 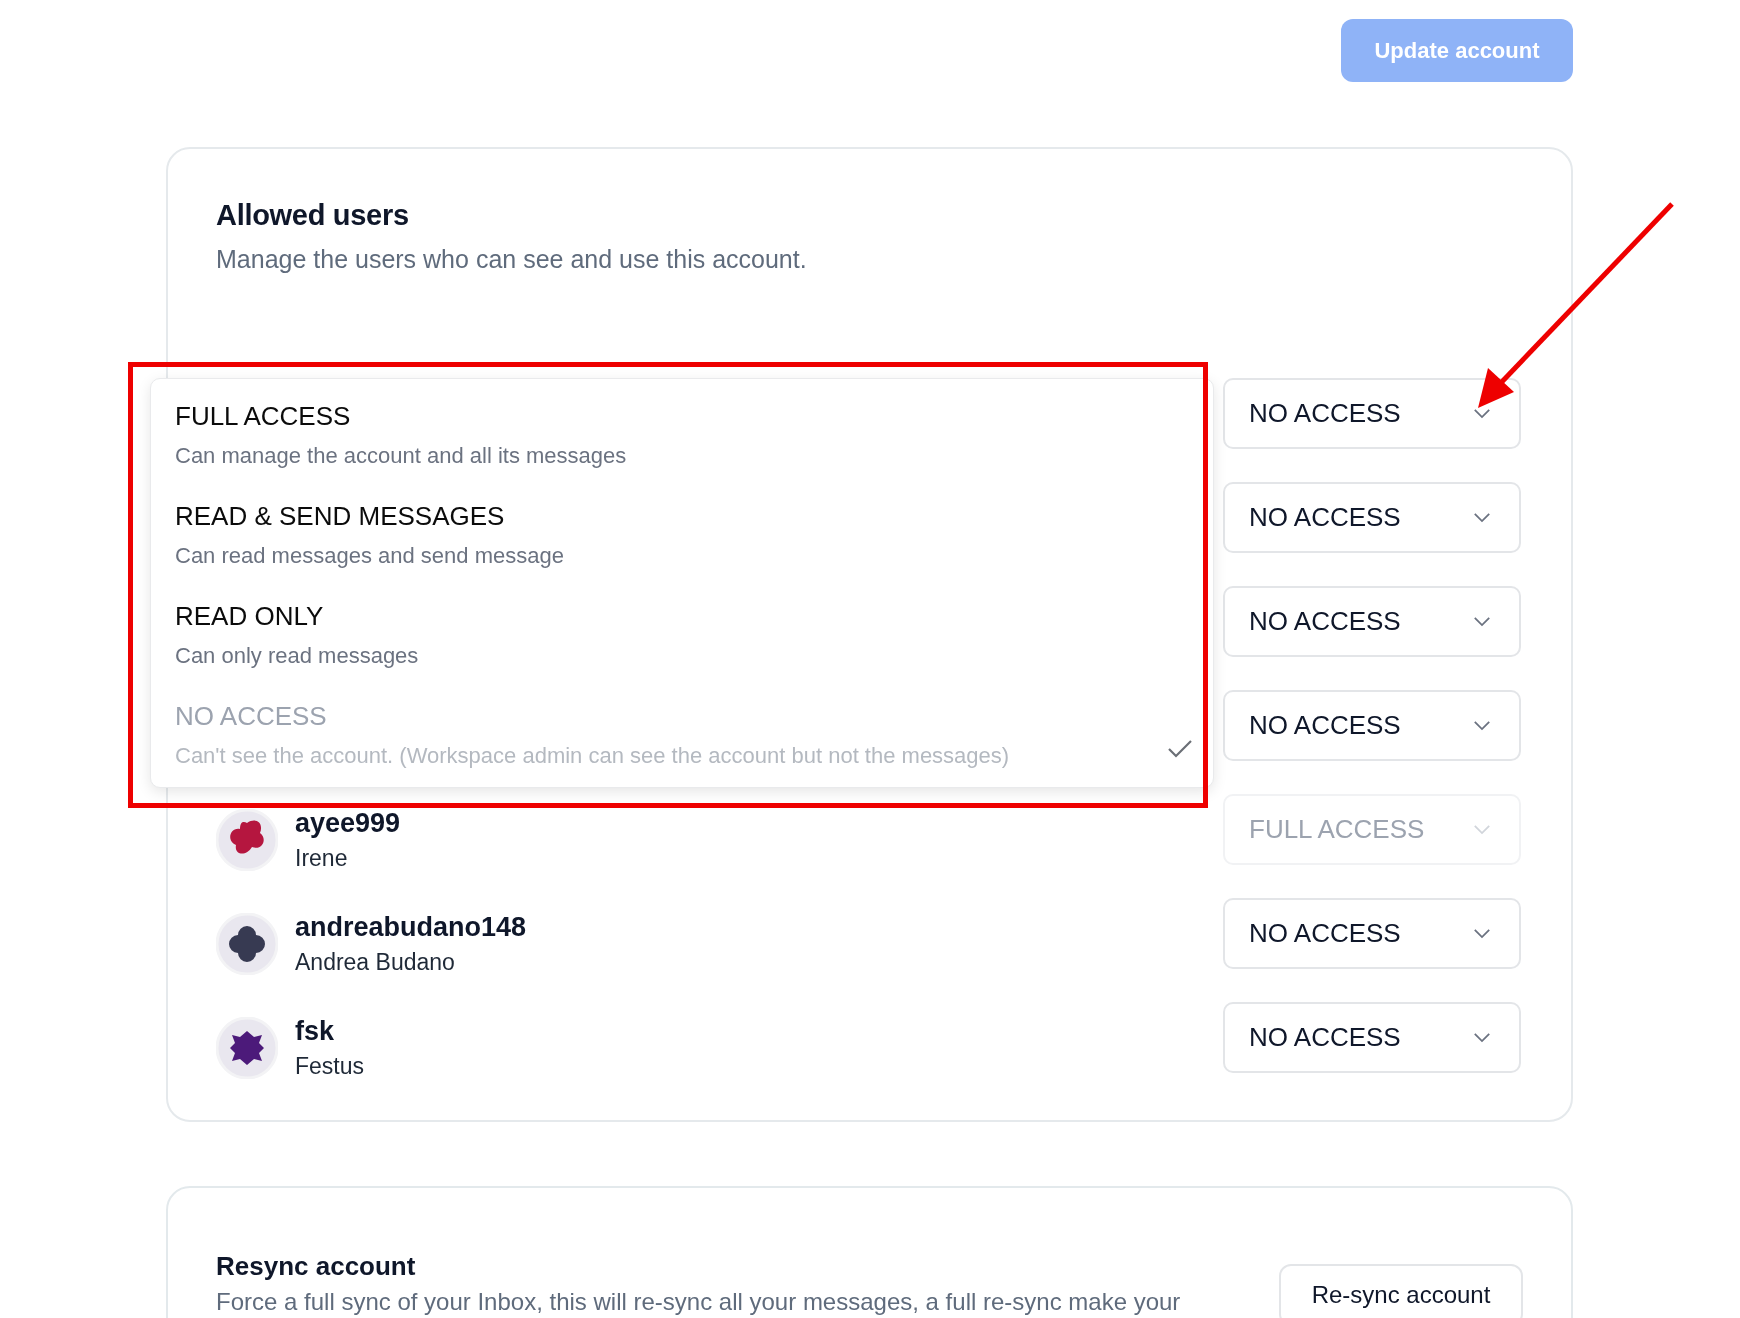 I want to click on resync-button: Re-sync account, so click(x=1401, y=1291).